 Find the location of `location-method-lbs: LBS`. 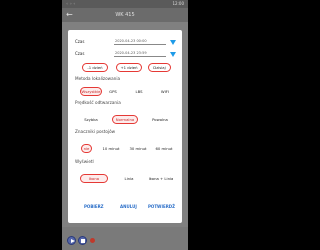

location-method-lbs: LBS is located at coordinates (139, 91).